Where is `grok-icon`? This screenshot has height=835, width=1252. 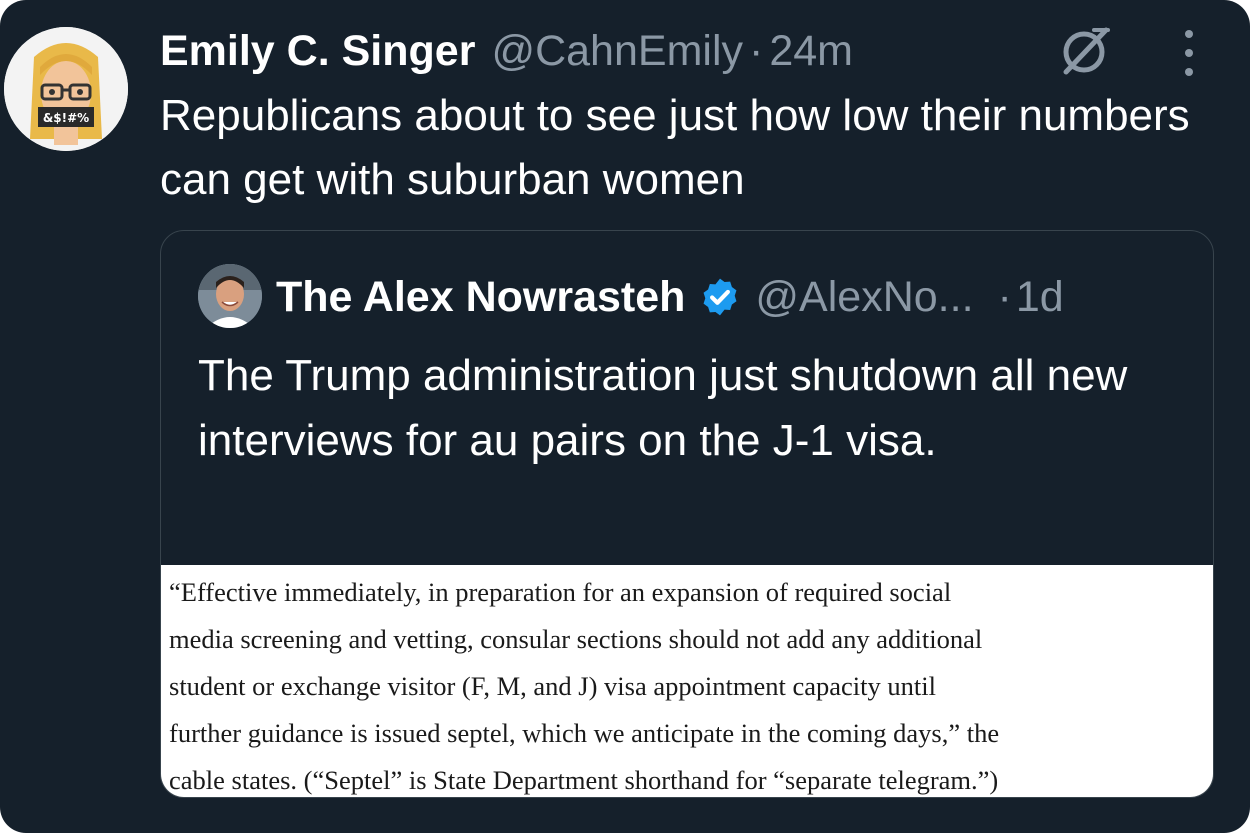 grok-icon is located at coordinates (1086, 50).